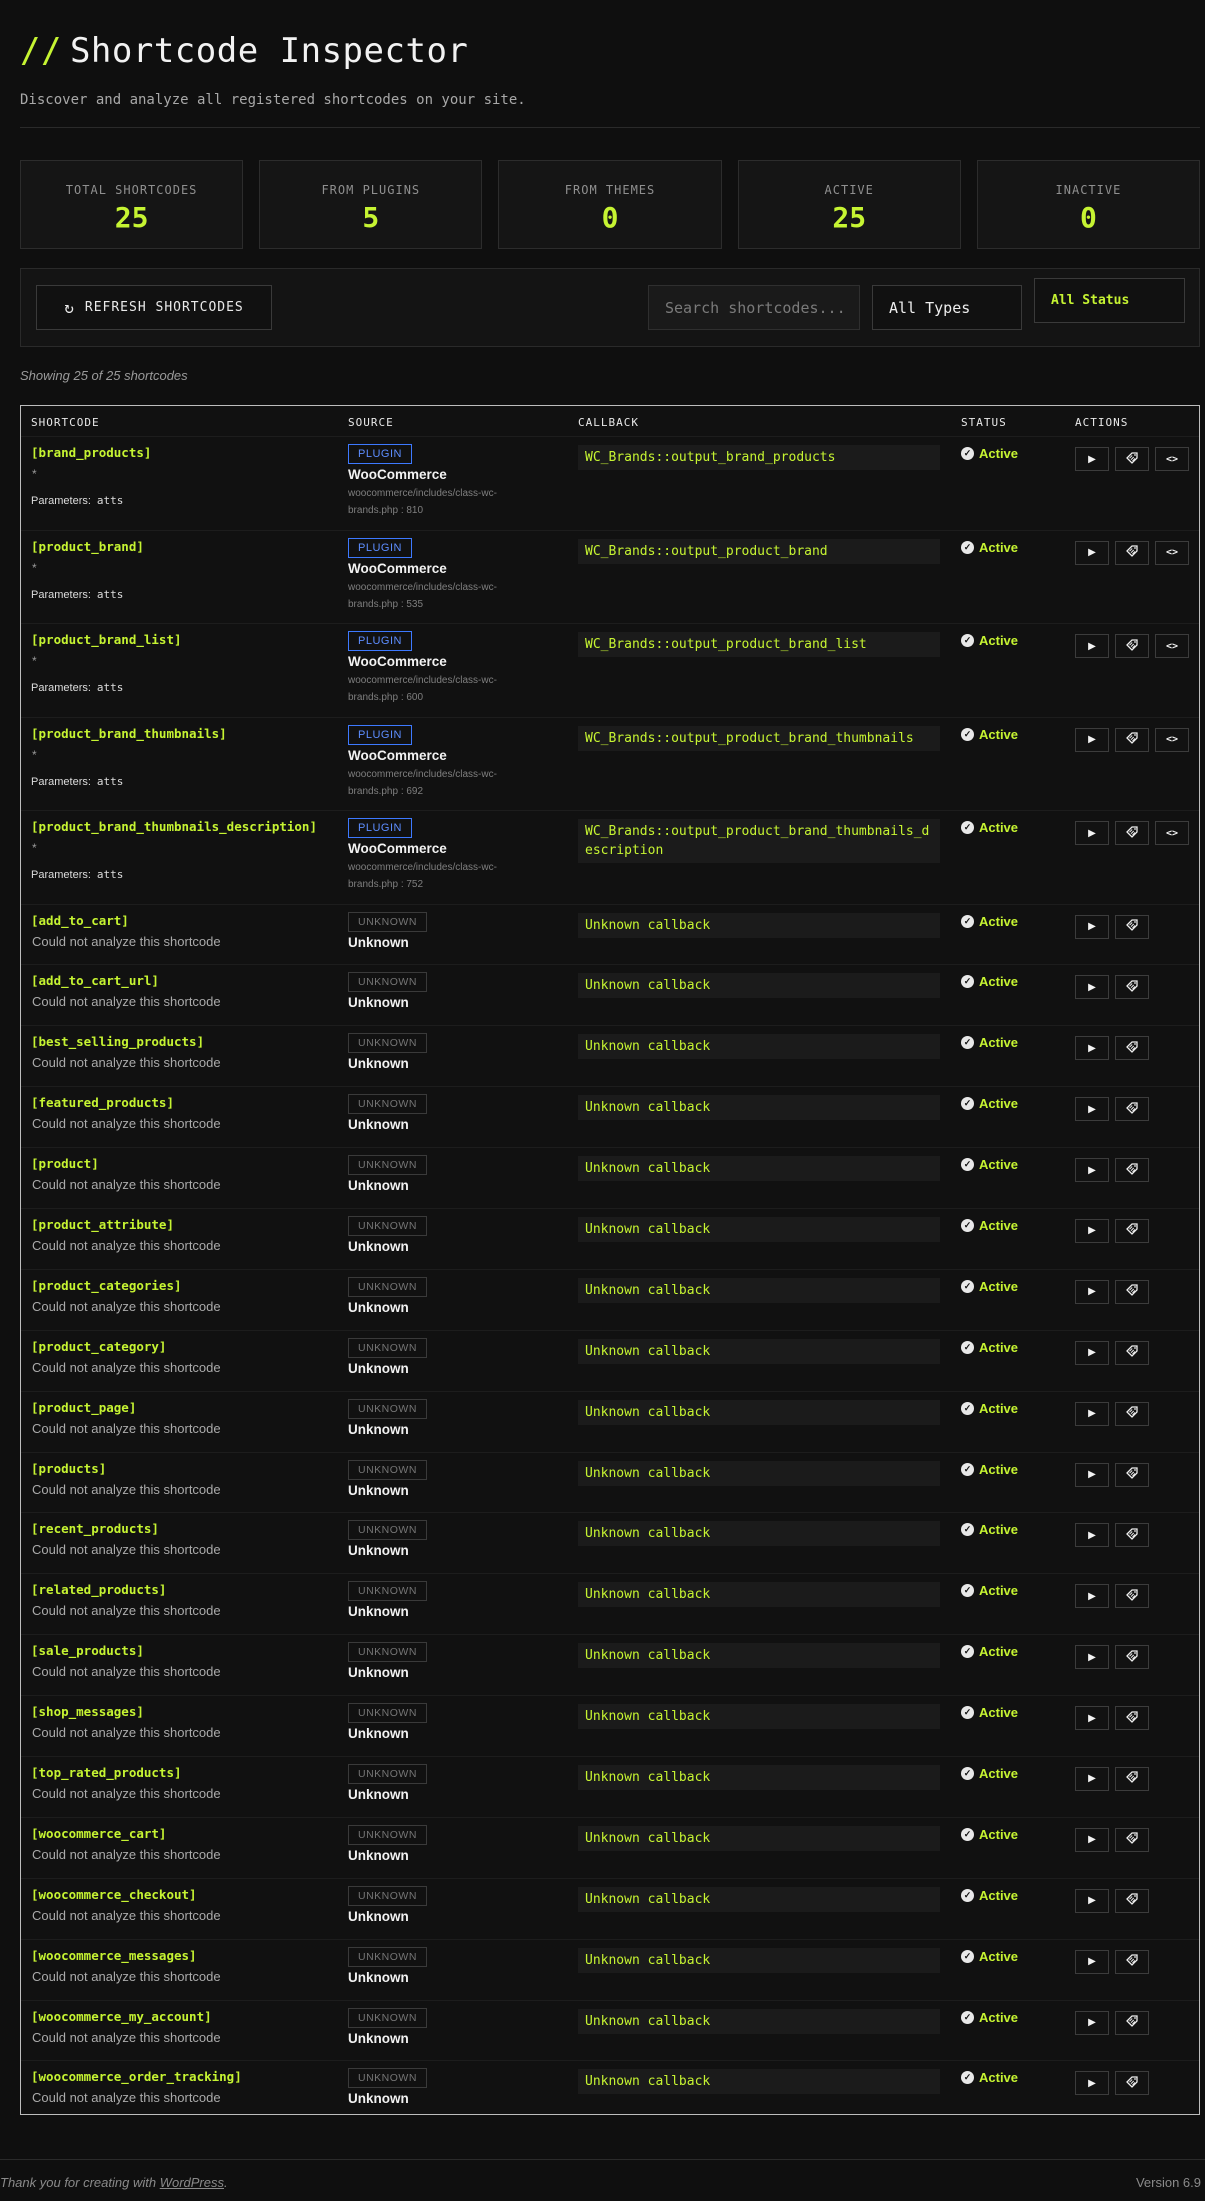  Describe the element at coordinates (387, 982) in the screenshot. I see `source-badge: UNKNOWN` at that location.